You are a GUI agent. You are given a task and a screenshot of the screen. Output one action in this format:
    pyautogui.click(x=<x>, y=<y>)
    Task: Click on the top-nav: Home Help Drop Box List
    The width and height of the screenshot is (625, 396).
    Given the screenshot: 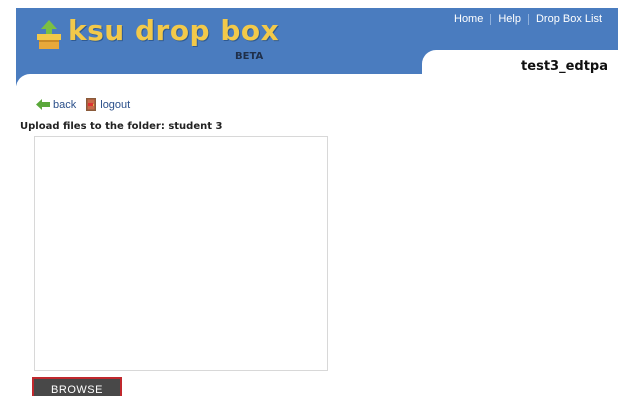 What is the action you would take?
    pyautogui.click(x=528, y=19)
    